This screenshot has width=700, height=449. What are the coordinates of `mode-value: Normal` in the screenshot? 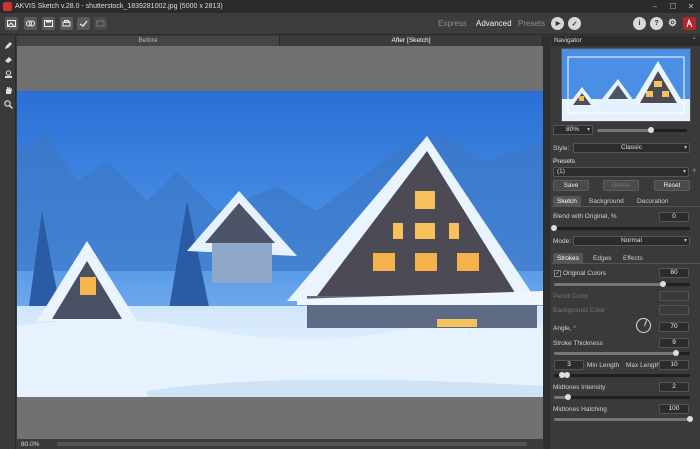 It's located at (631, 240).